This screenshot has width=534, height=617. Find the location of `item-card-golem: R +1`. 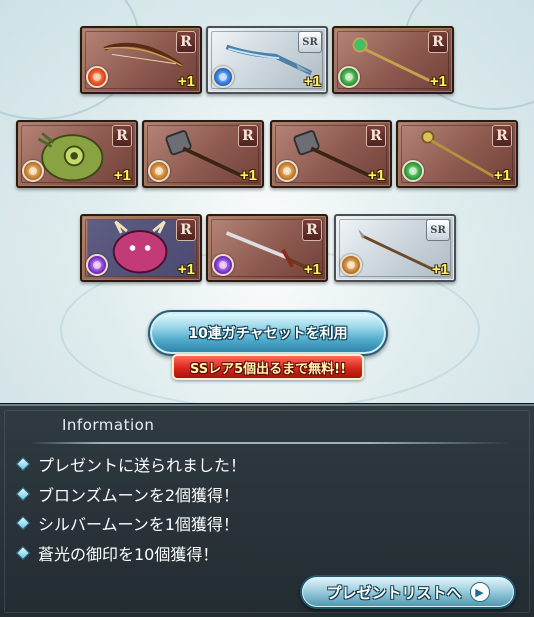

item-card-golem: R +1 is located at coordinates (77, 154).